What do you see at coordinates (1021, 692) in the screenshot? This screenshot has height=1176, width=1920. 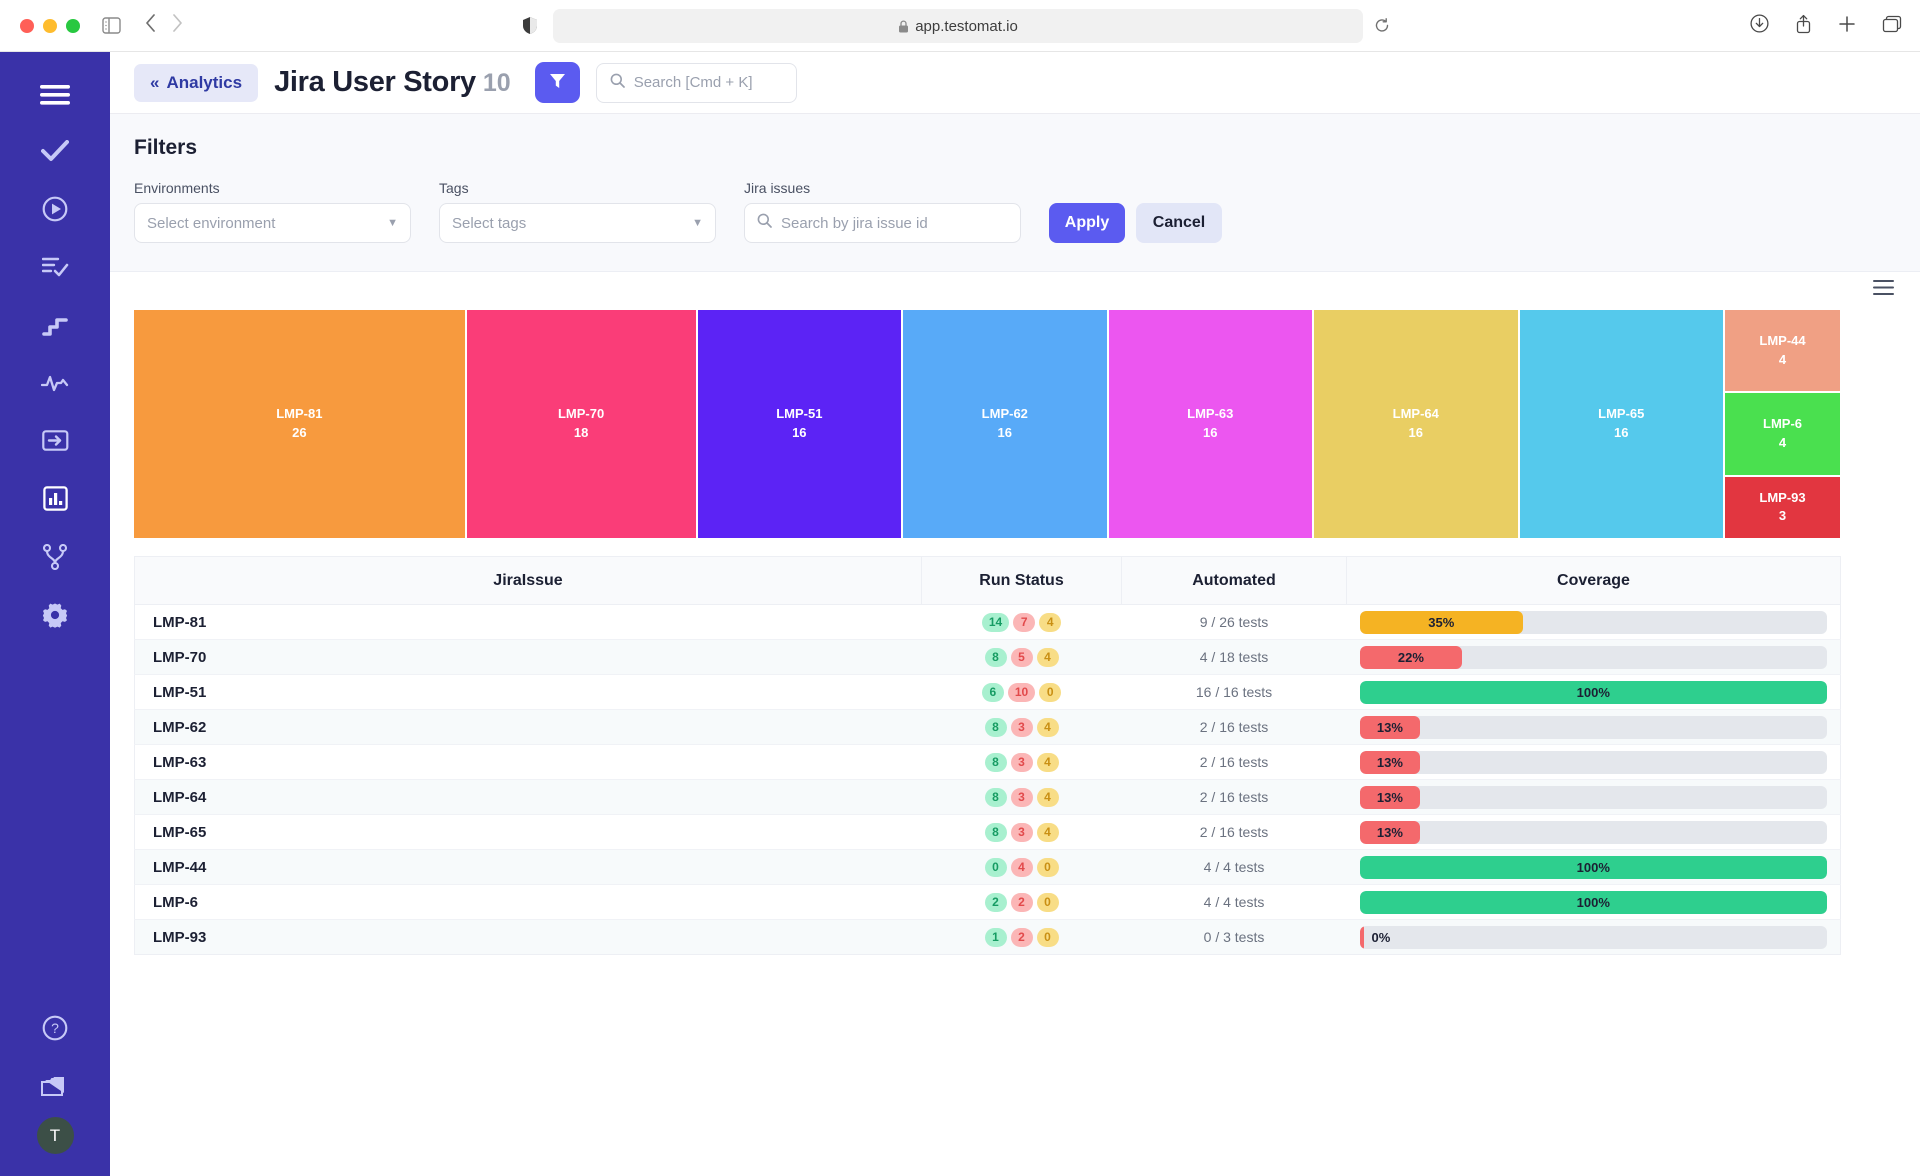 I see `failed-count-badge: 10` at bounding box center [1021, 692].